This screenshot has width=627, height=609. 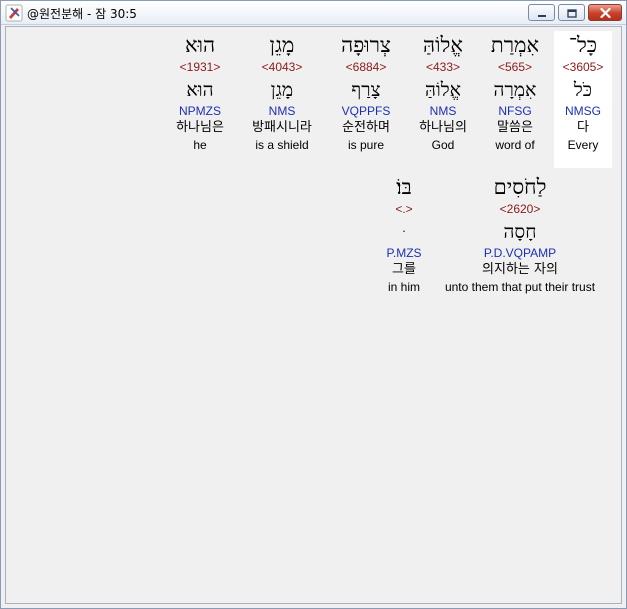 I want to click on word-column: מָגֵן <4043> מָגֵן NMS 방패시니라 is a shield, so click(x=282, y=99).